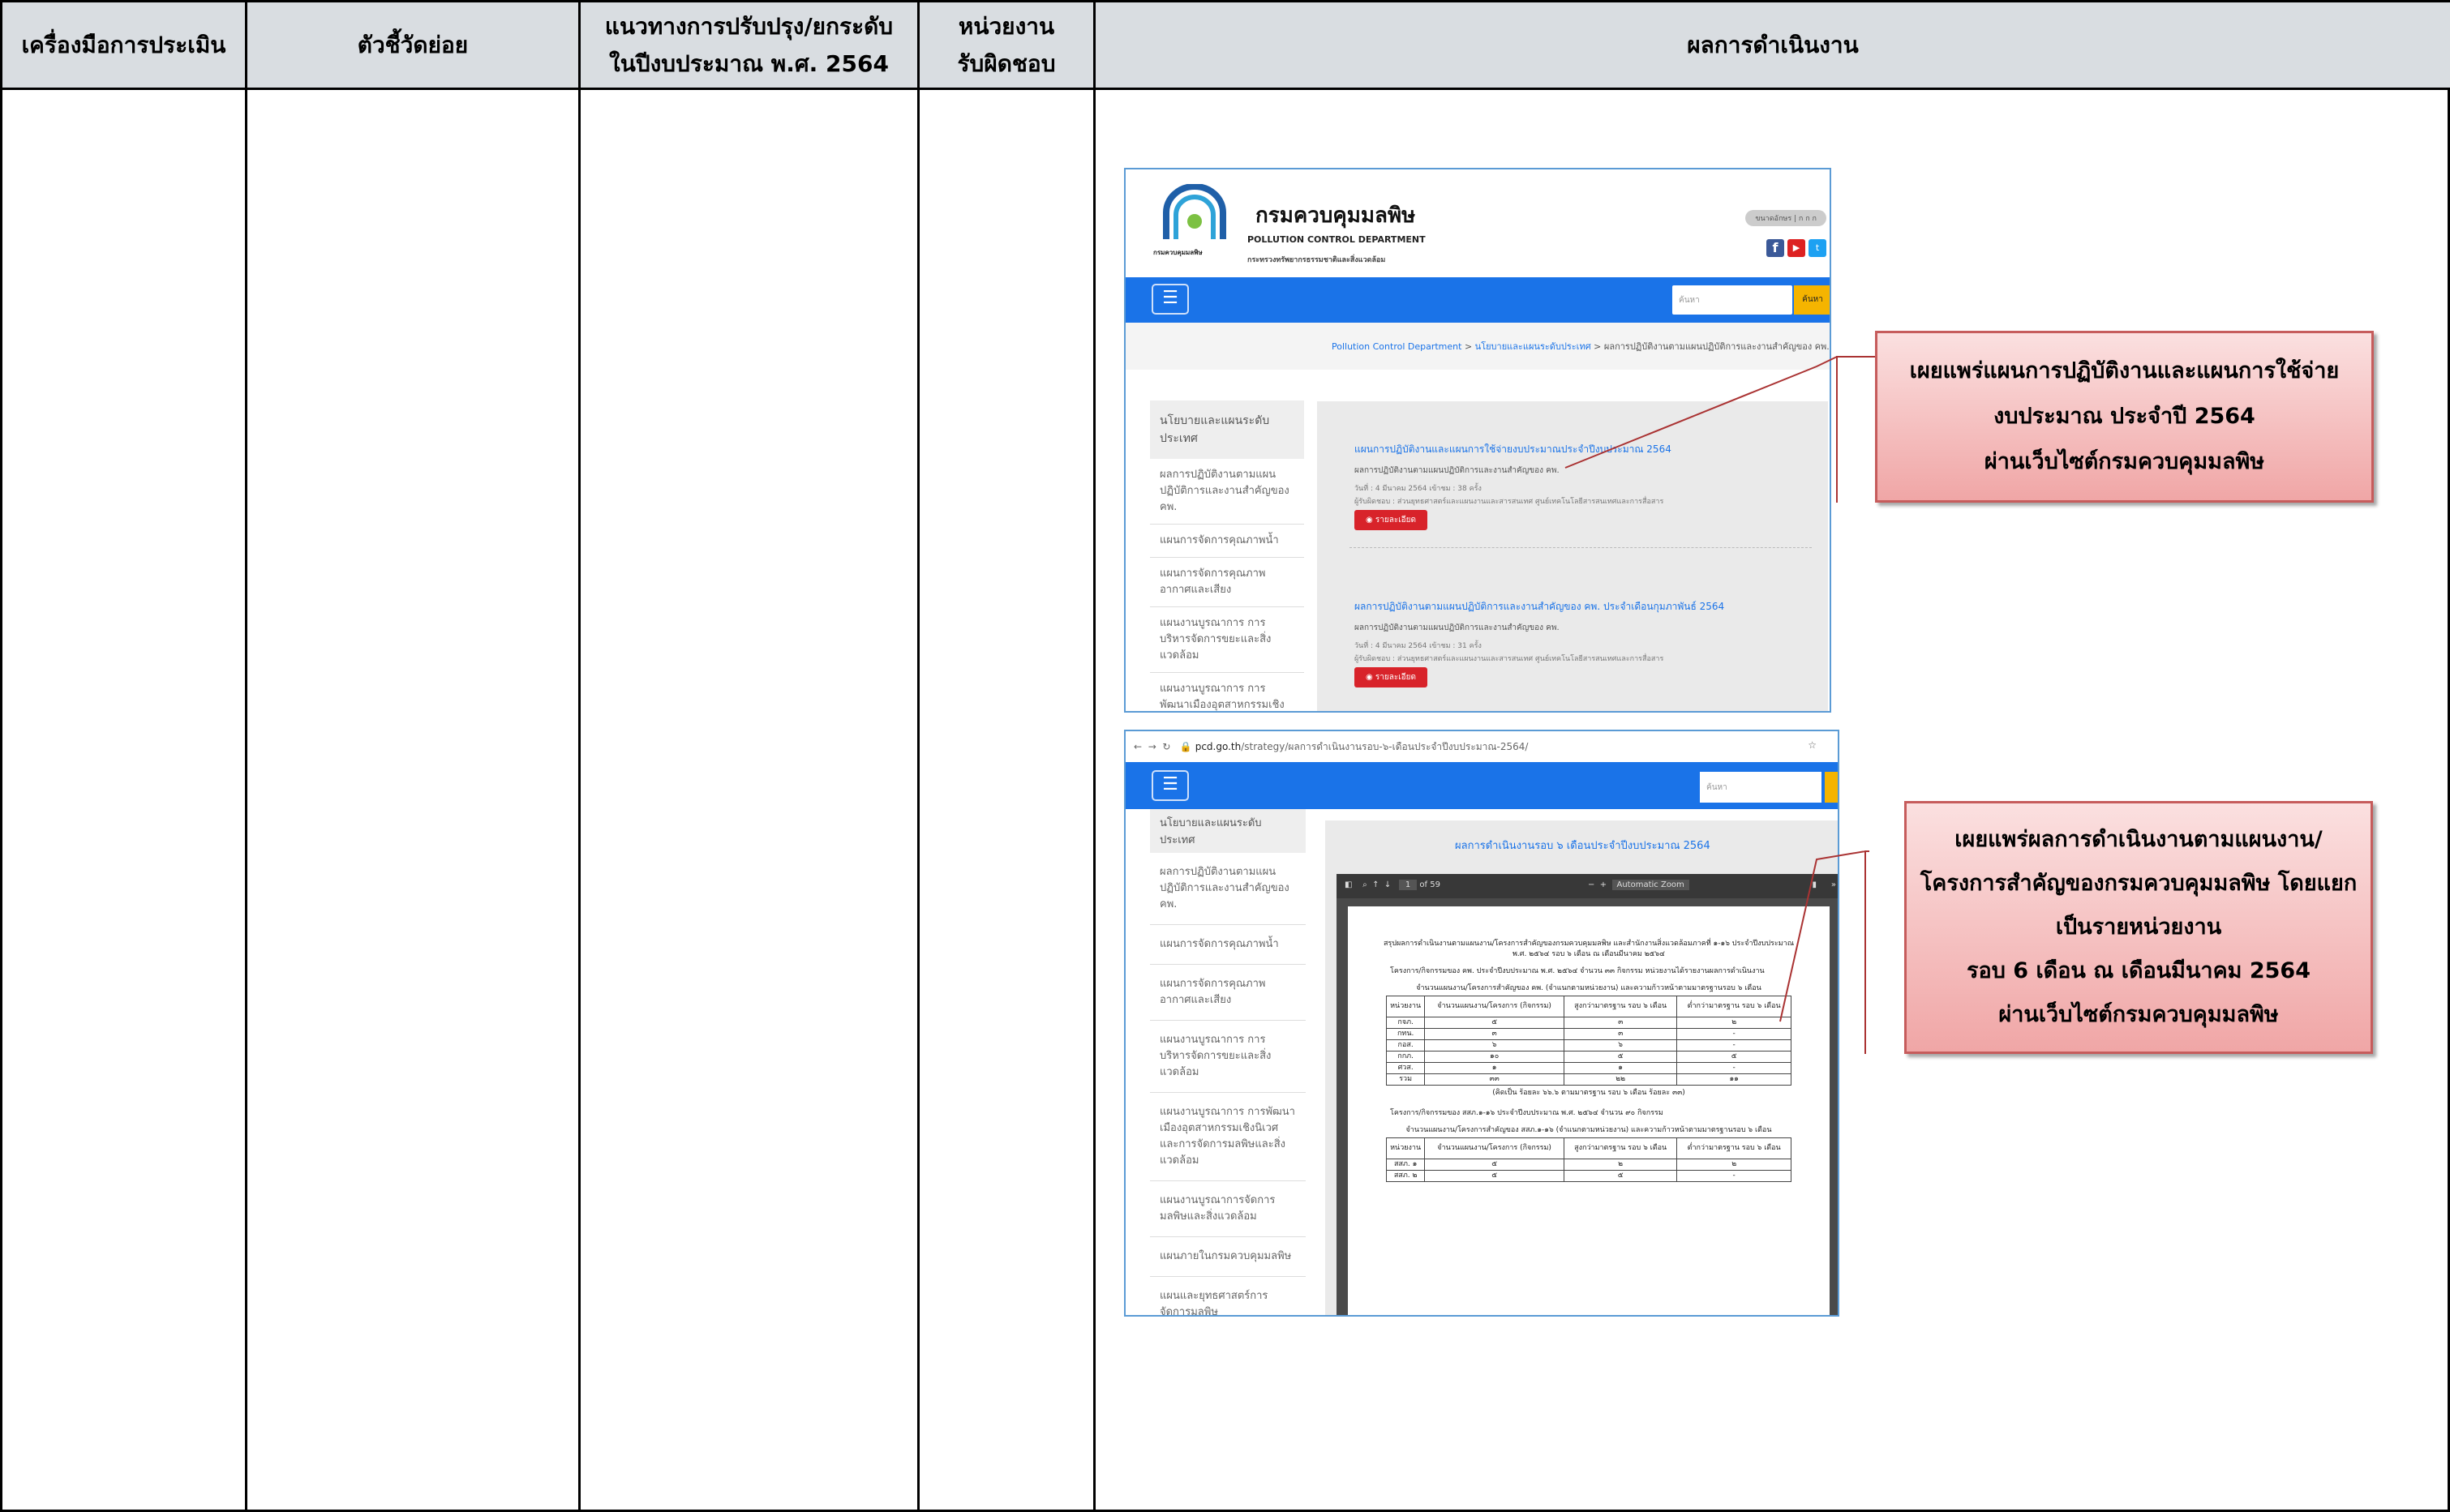 The height and width of the screenshot is (1512, 2450). What do you see at coordinates (2139, 883) in the screenshot?
I see `callout-line: โครงการสำคัญของกรมควบคุมมลพิษ โดยแยก` at bounding box center [2139, 883].